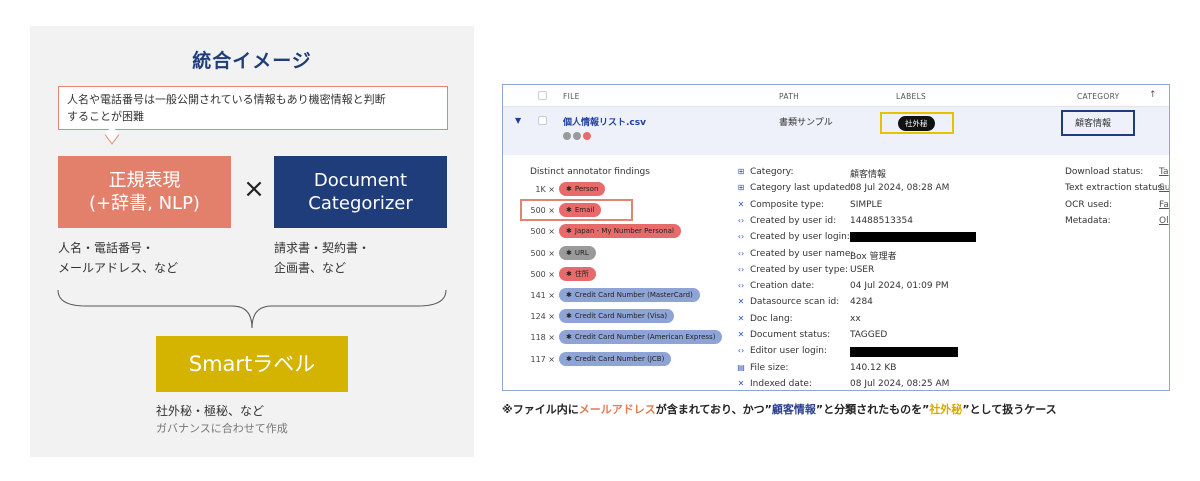 This screenshot has width=1200, height=481. Describe the element at coordinates (542, 95) in the screenshot. I see `select-all-checkbox` at that location.